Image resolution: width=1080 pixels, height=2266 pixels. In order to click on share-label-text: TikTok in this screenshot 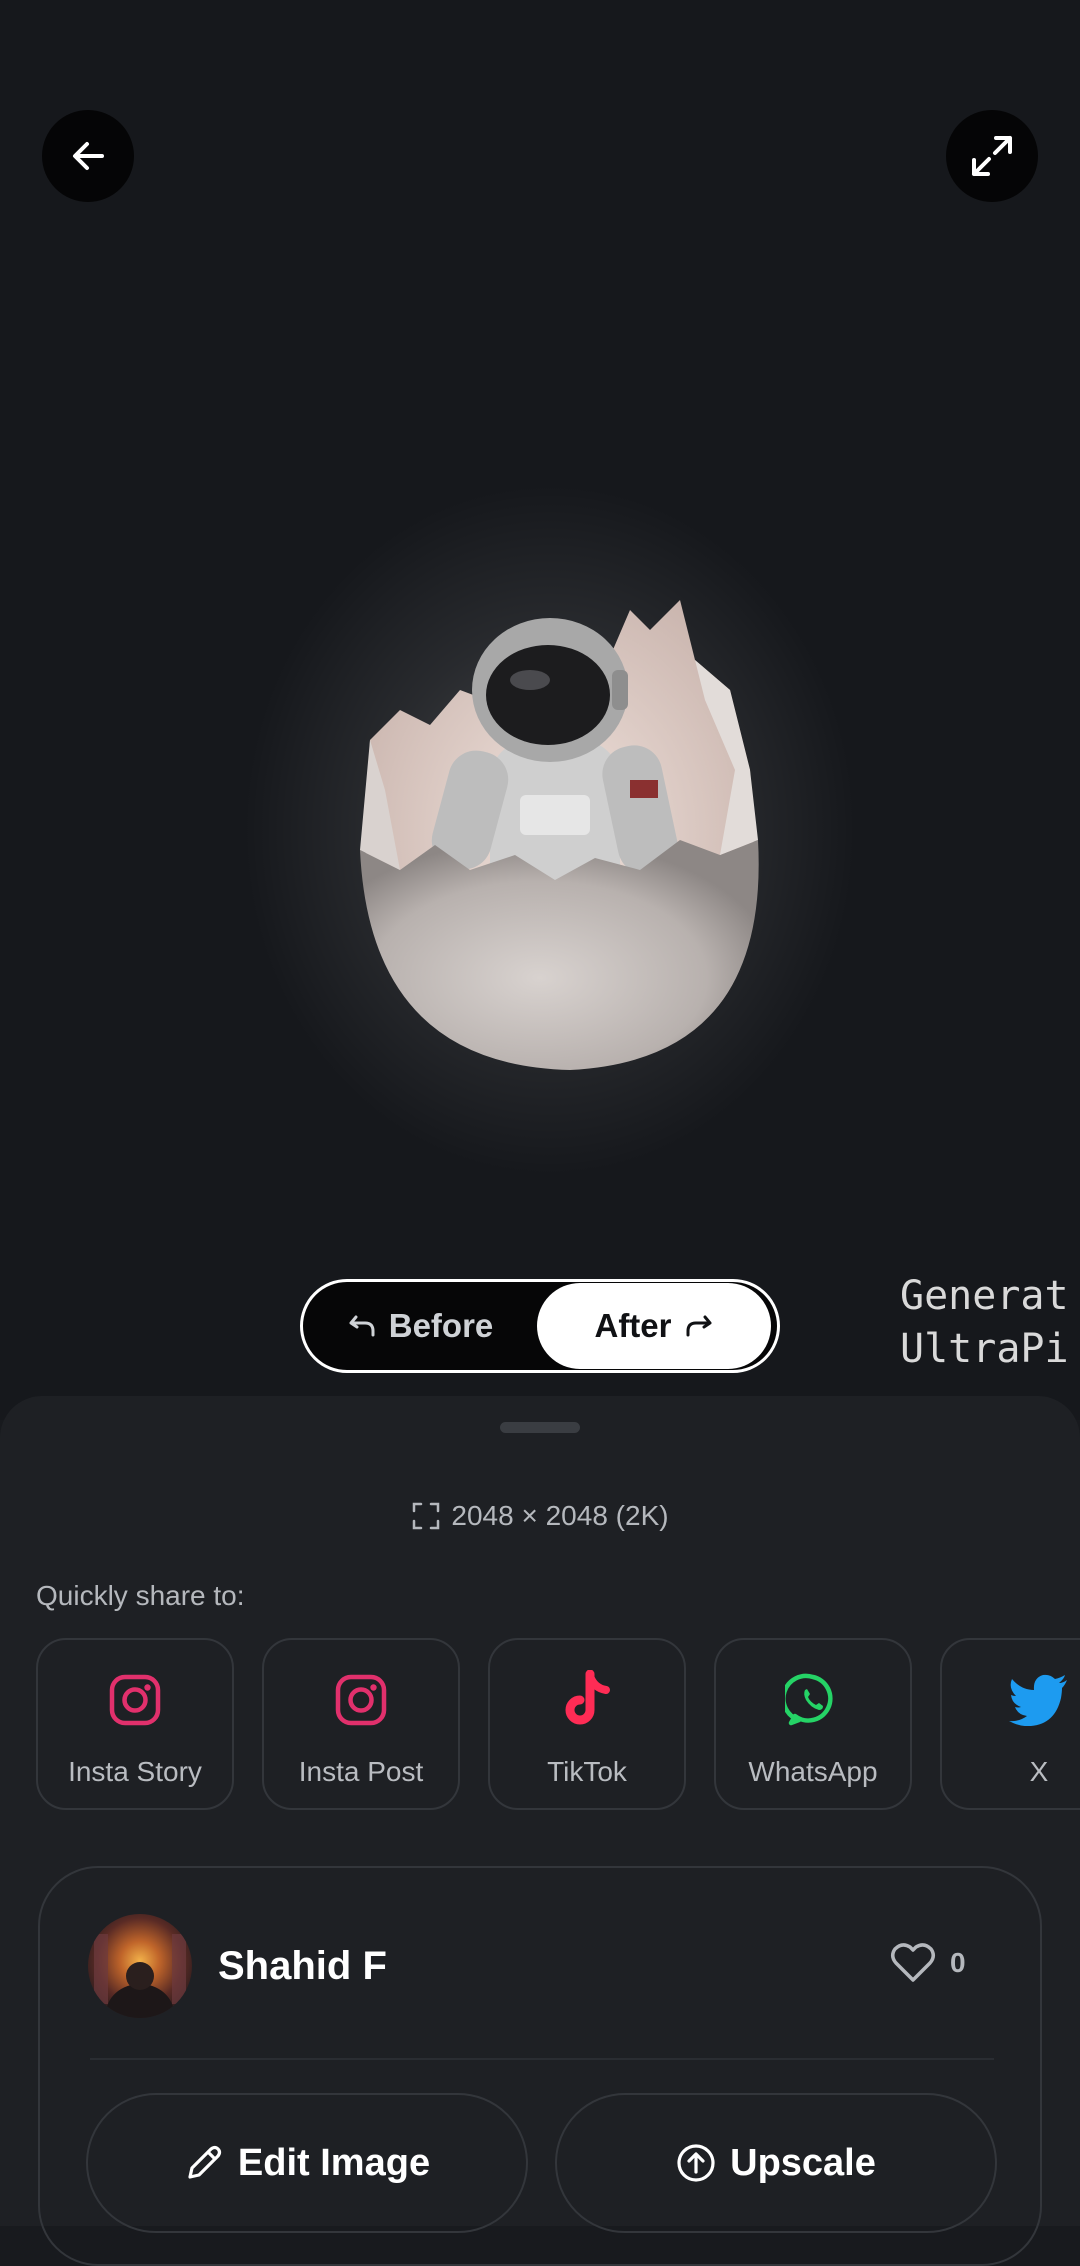, I will do `click(587, 1771)`.